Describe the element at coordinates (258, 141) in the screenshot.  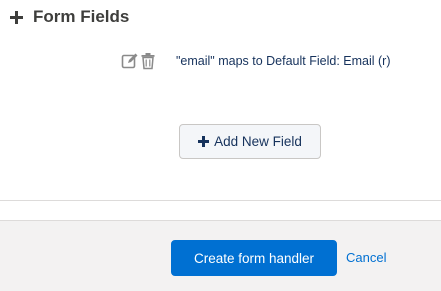
I see `add-new-field-label: Add New Field` at that location.